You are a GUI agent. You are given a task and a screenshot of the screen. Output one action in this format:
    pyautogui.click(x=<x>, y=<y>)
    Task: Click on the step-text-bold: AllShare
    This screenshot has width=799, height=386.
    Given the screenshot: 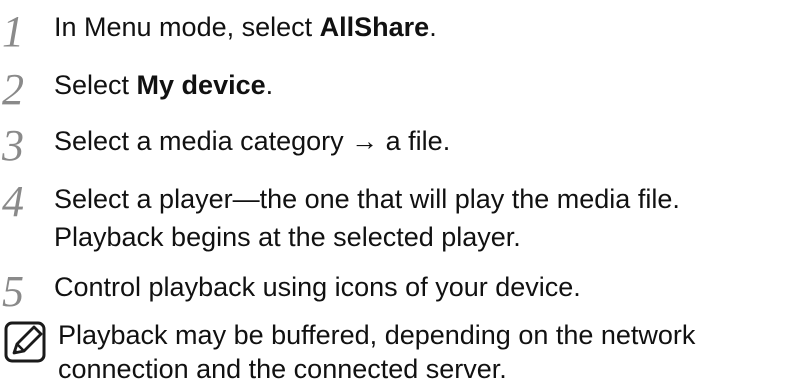 What is the action you would take?
    pyautogui.click(x=374, y=27)
    